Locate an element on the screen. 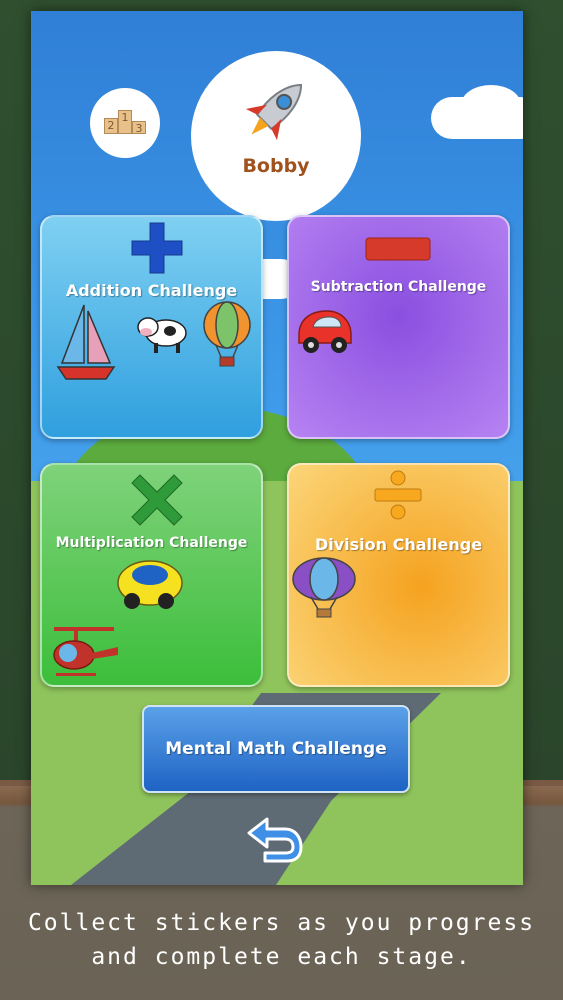 The width and height of the screenshot is (563, 1000). division-challenge-button: Division Challenge is located at coordinates (398, 575).